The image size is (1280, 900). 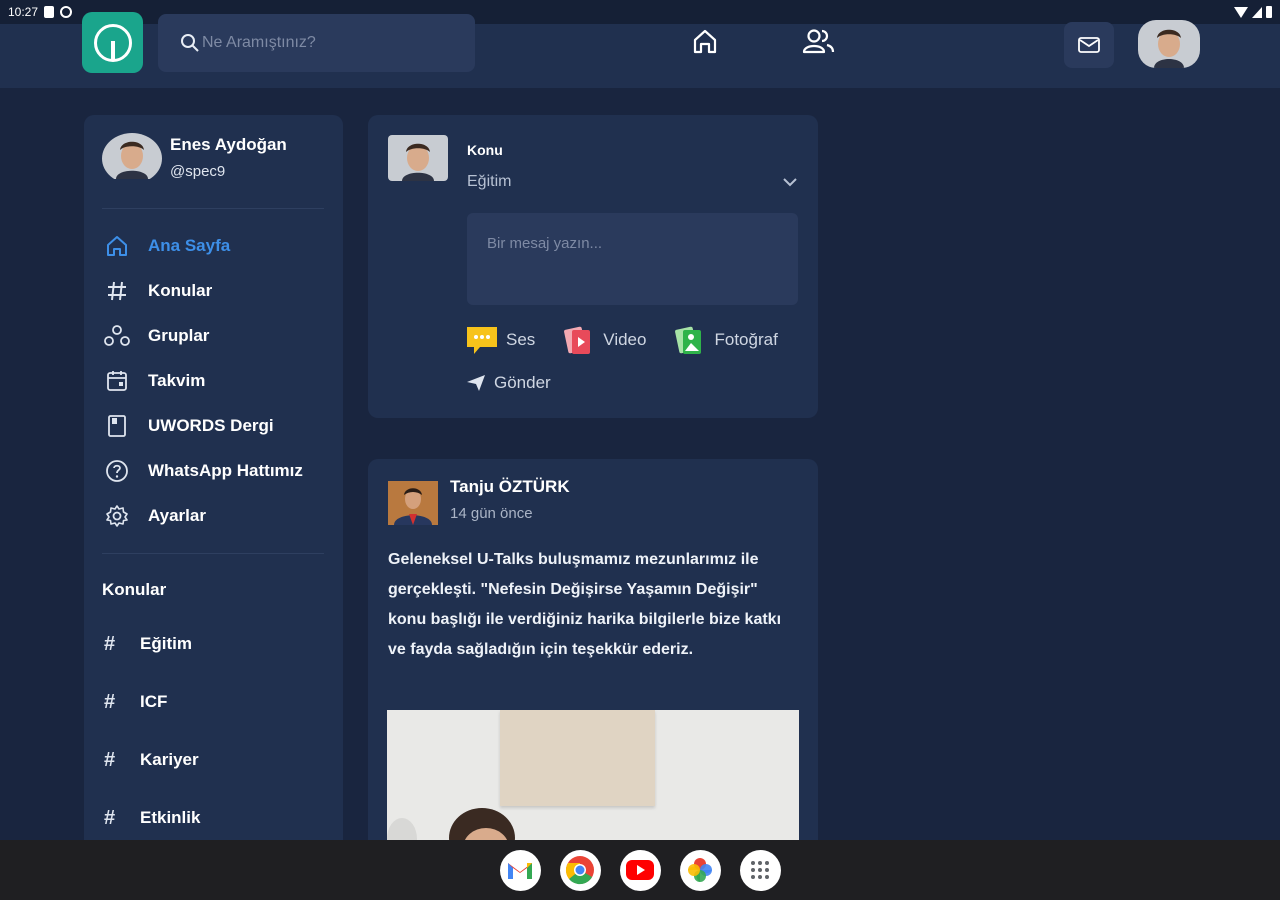 What do you see at coordinates (117, 470) in the screenshot?
I see `help-icon` at bounding box center [117, 470].